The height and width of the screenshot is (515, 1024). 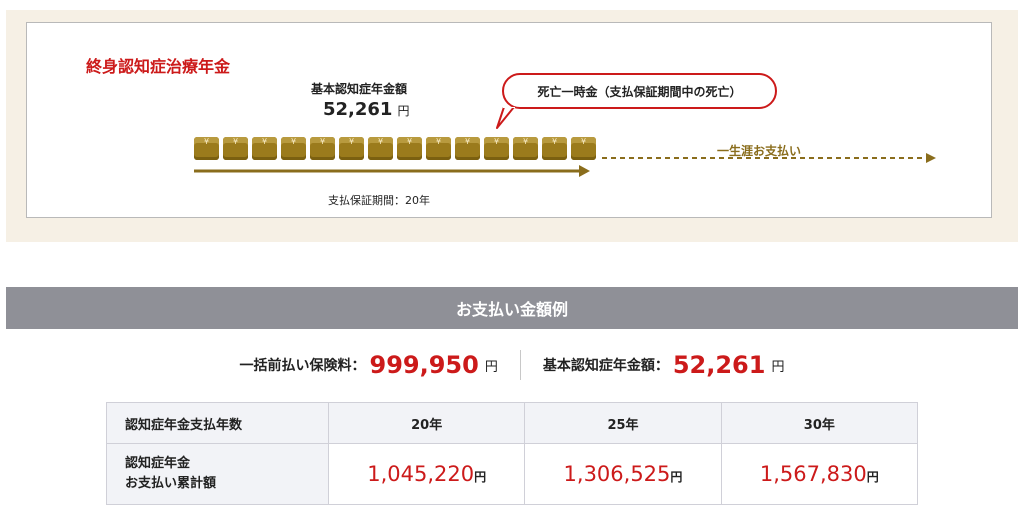 I want to click on cumulative-amount-cell: 1,567,830円, so click(x=819, y=474).